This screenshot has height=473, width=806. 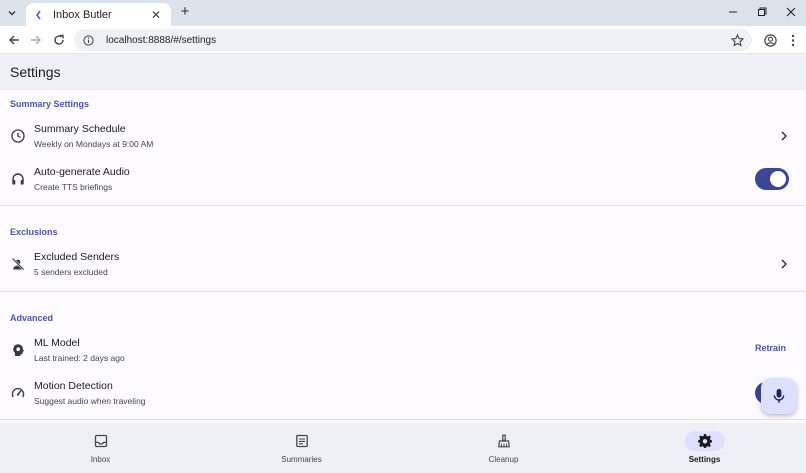 I want to click on forward-button, so click(x=36, y=40).